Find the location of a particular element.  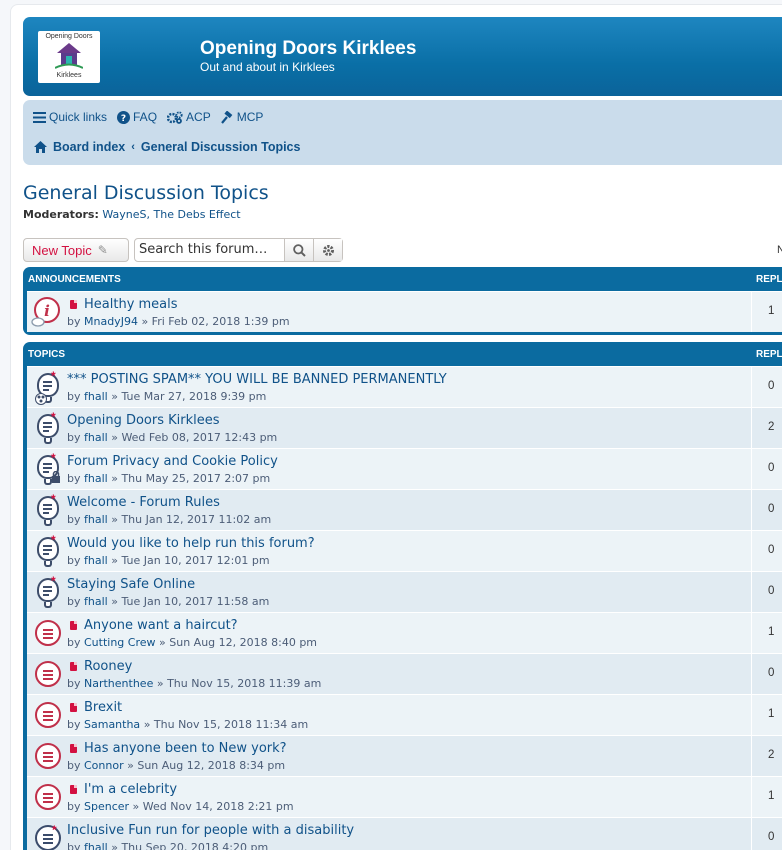

topic-date: Wed Feb 08, 2017 12:43 pm is located at coordinates (199, 437).